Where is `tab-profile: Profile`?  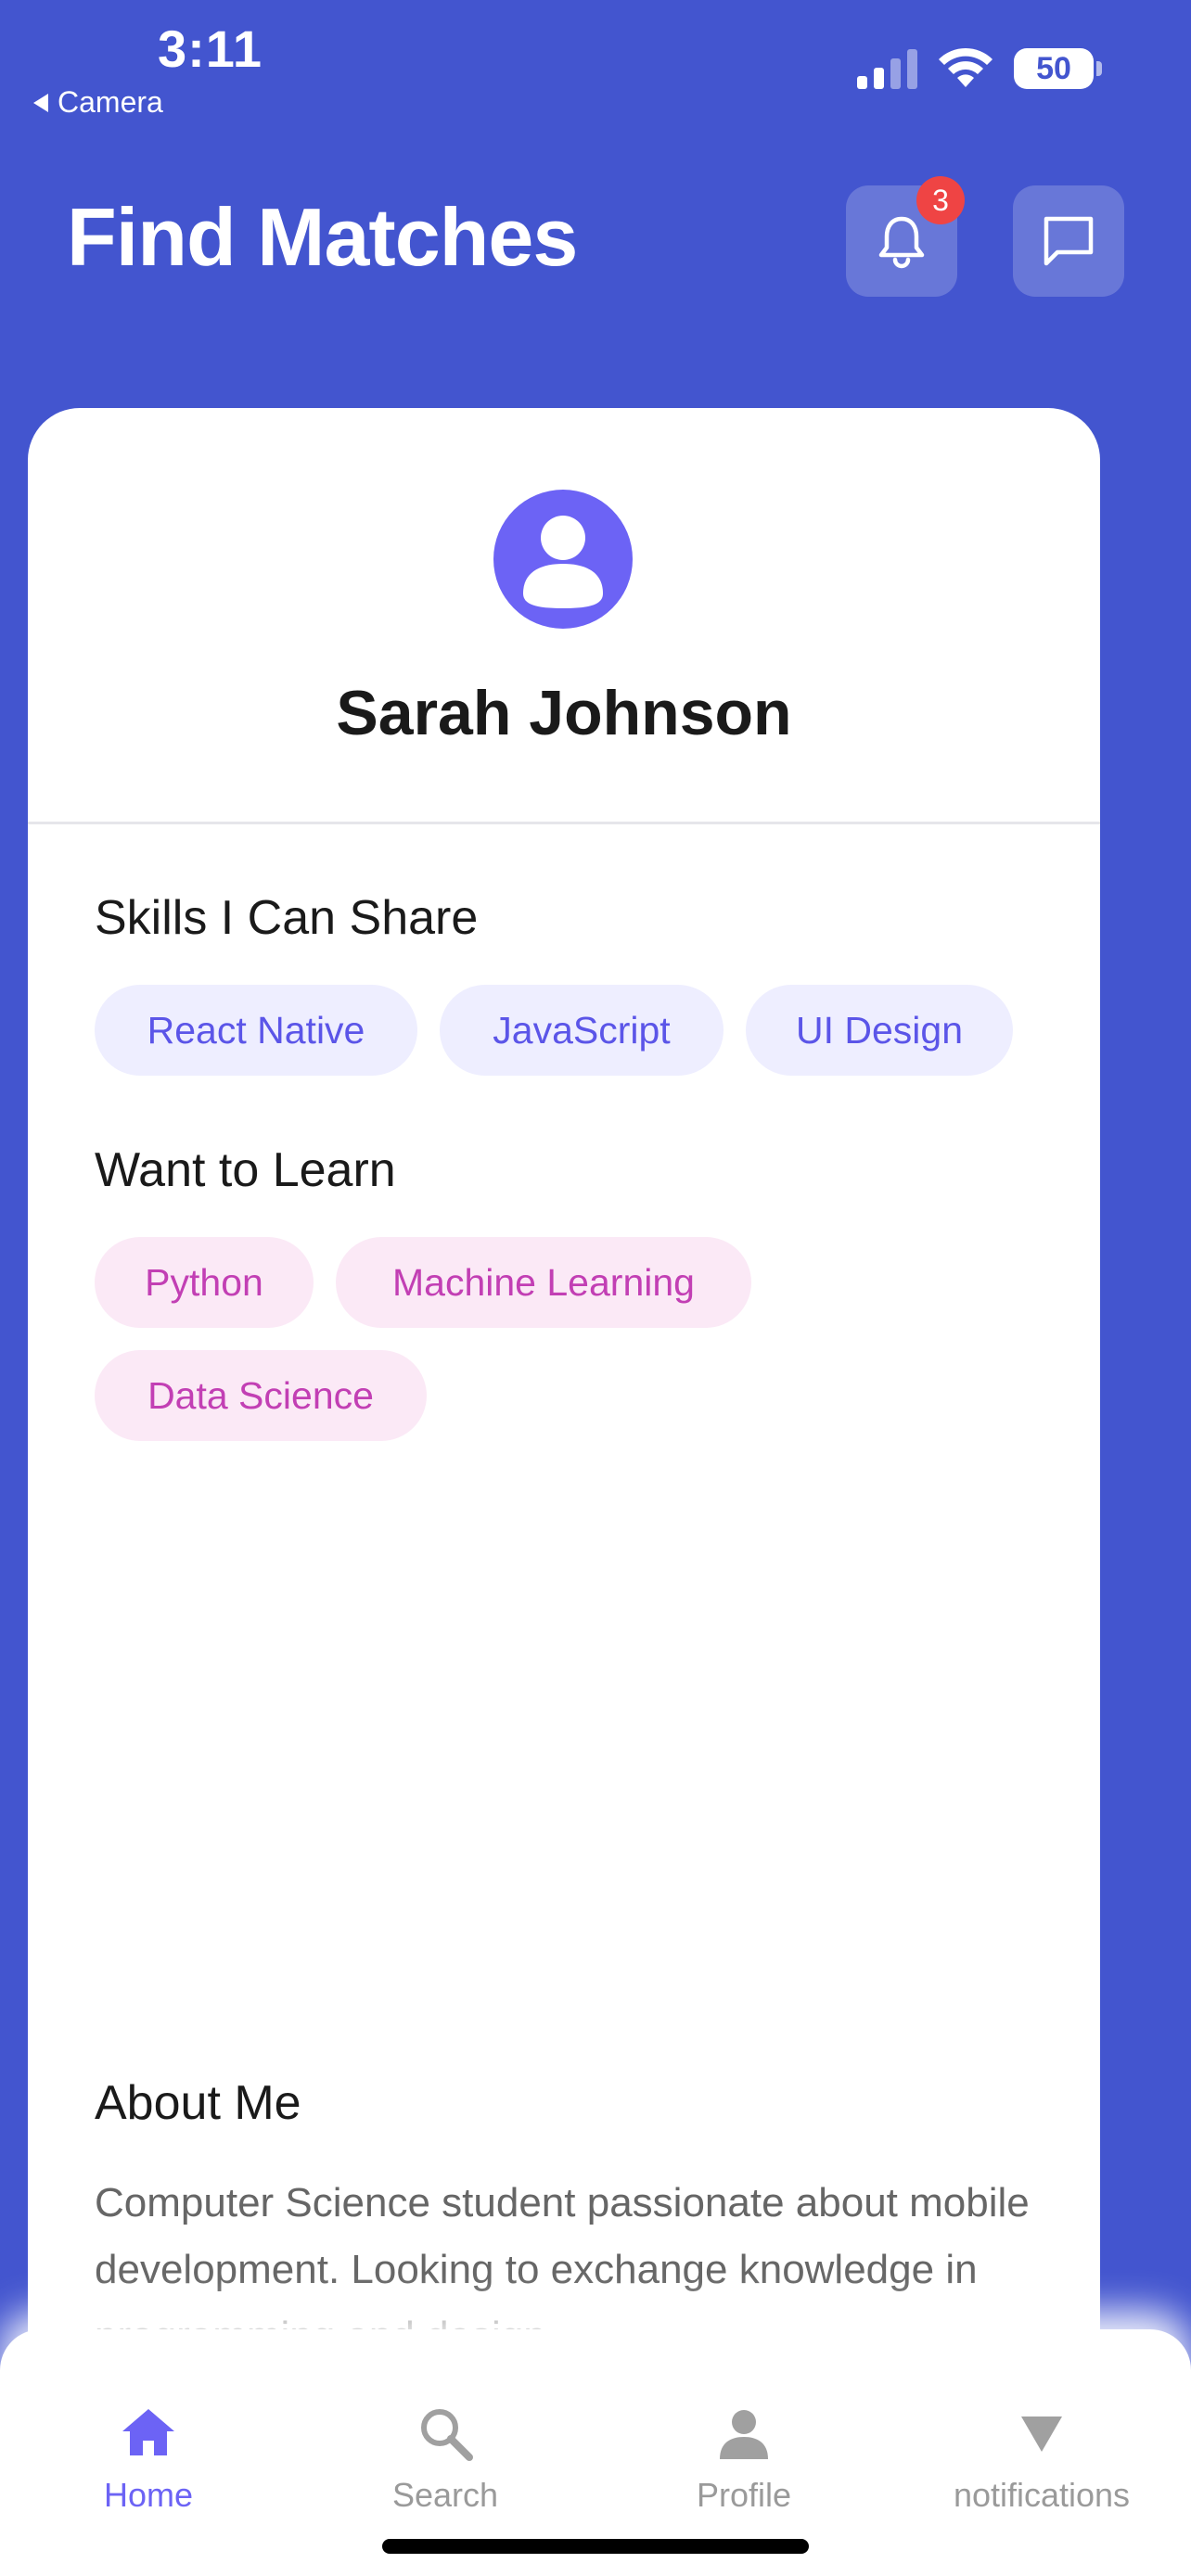
tab-profile: Profile is located at coordinates (744, 2460).